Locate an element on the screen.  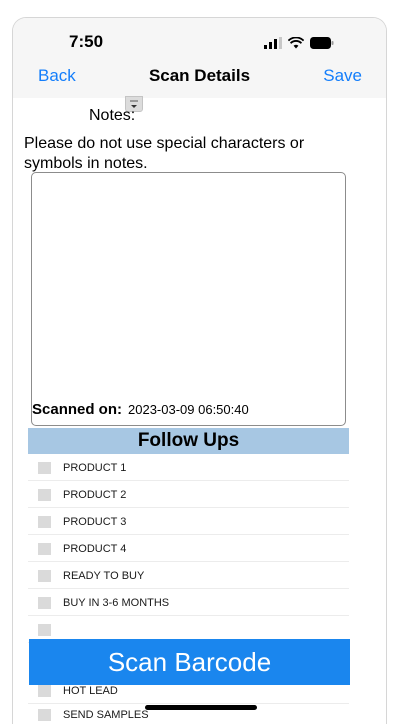
scanned-on-value: 2023-03-09 06:50:40 is located at coordinates (188, 409).